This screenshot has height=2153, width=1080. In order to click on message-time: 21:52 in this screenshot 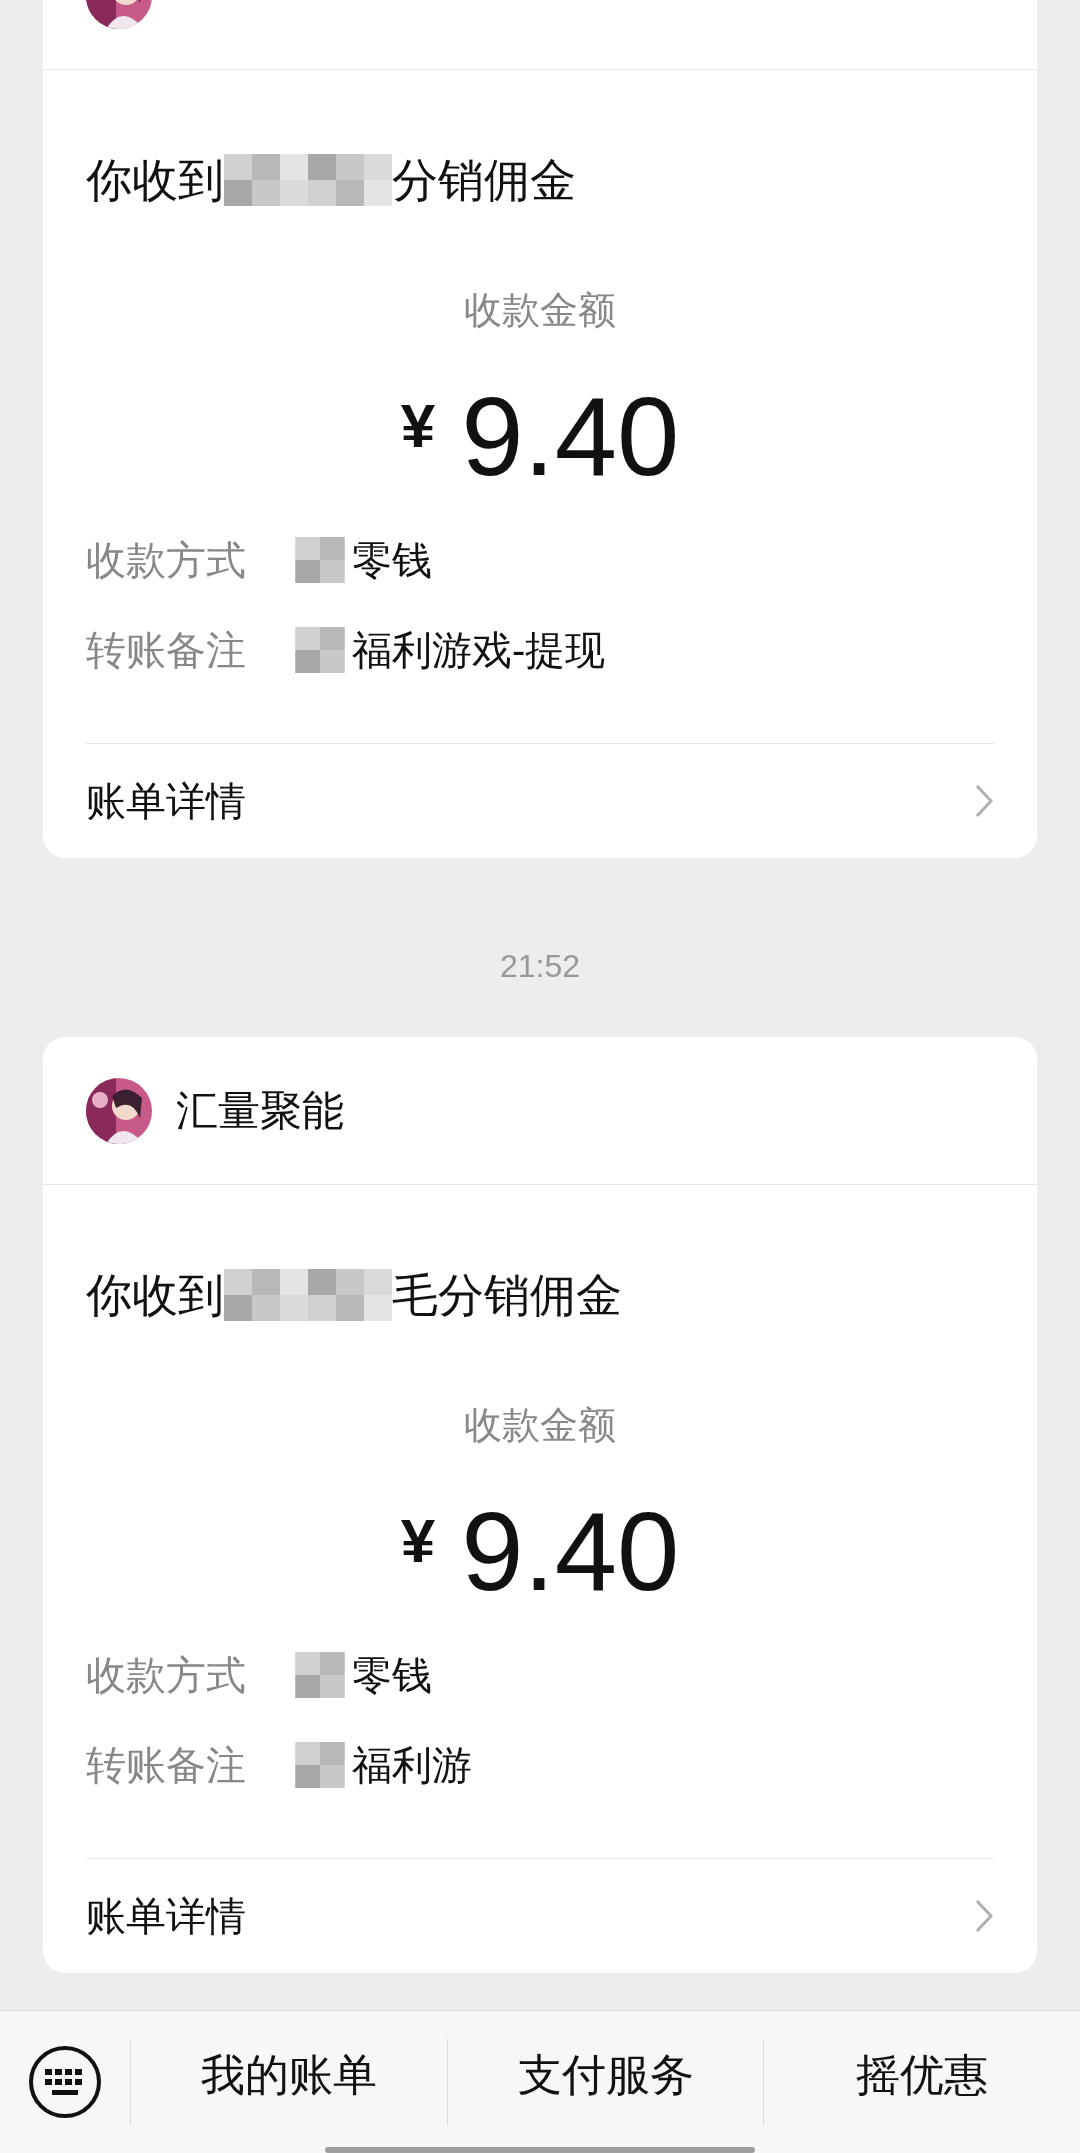, I will do `click(540, 966)`.